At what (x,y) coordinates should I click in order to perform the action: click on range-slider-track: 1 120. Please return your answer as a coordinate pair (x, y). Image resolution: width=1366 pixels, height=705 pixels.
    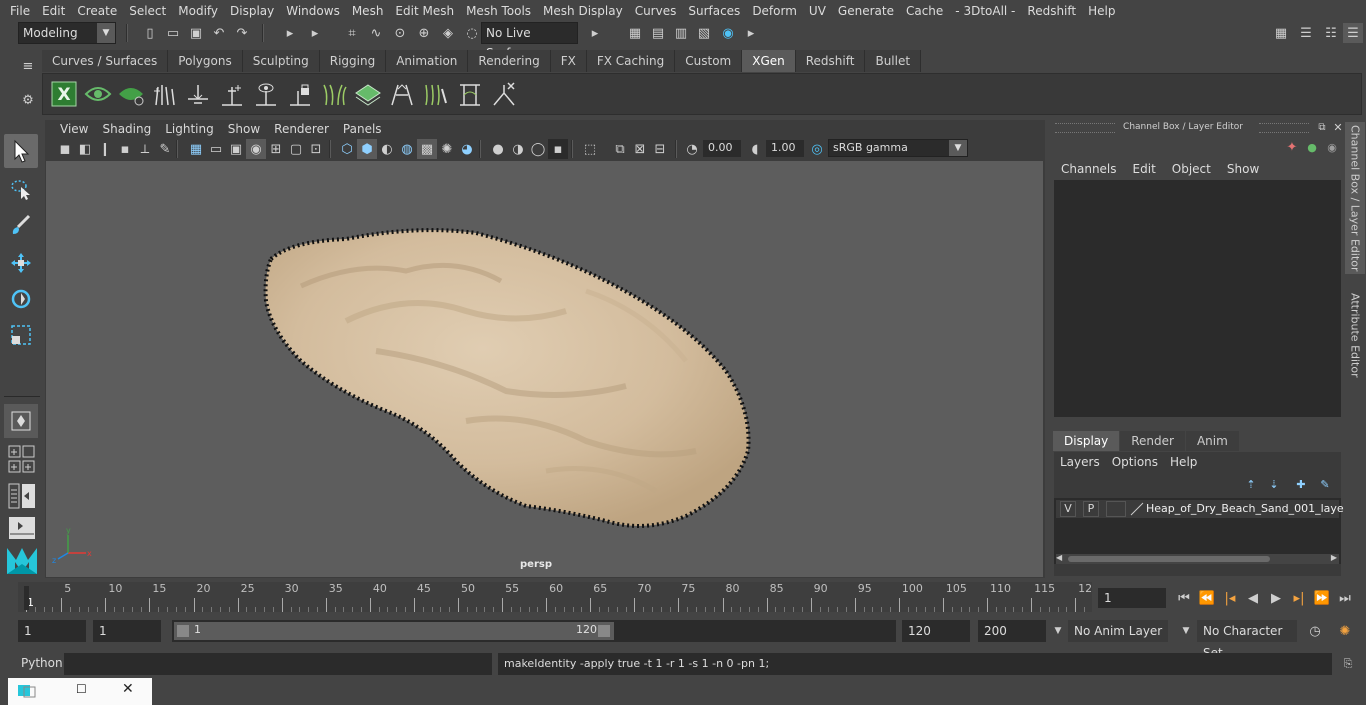
    Looking at the image, I should click on (534, 631).